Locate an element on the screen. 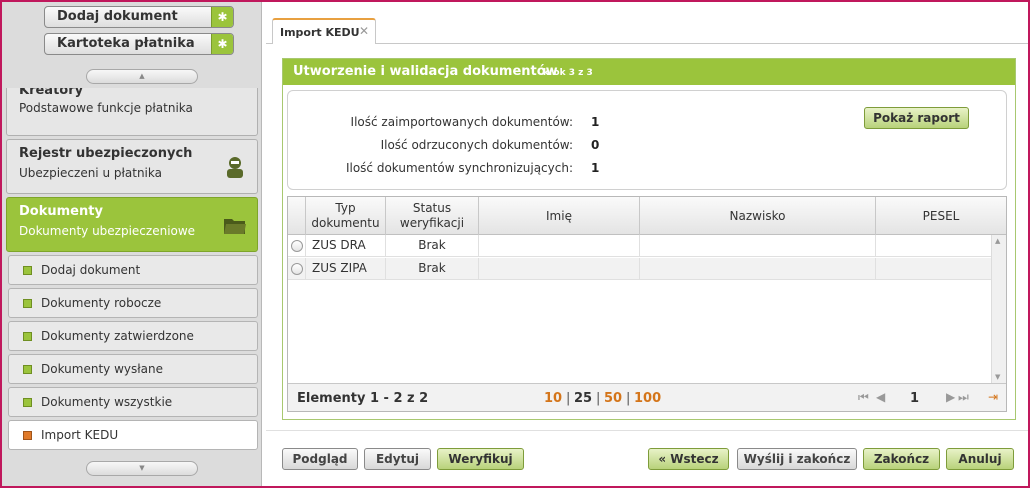 Image resolution: width=1030 pixels, height=488 pixels. page-size-100: 100 is located at coordinates (647, 398).